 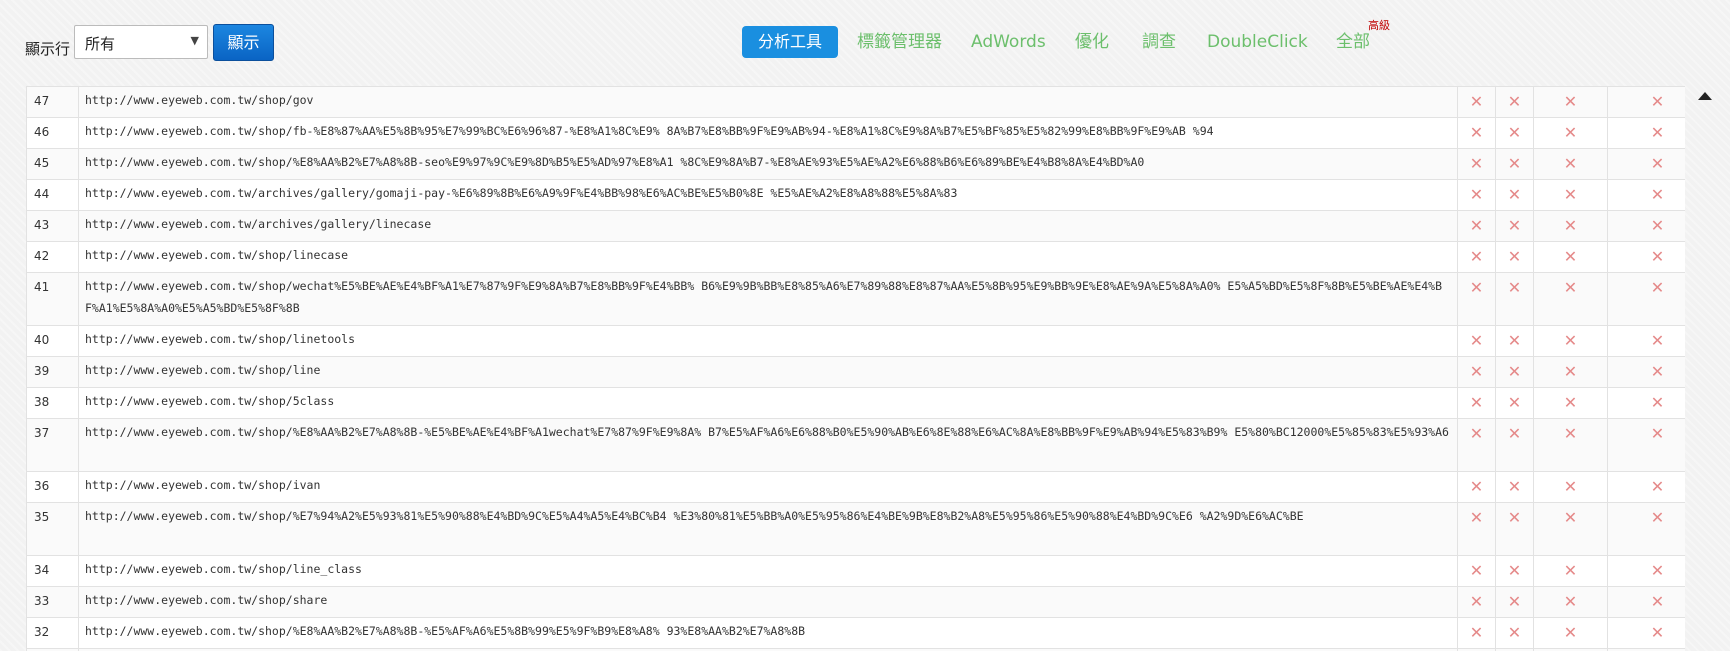 What do you see at coordinates (768, 102) in the screenshot?
I see `row-url: http://www.eyeweb.com.tw/shop/gov` at bounding box center [768, 102].